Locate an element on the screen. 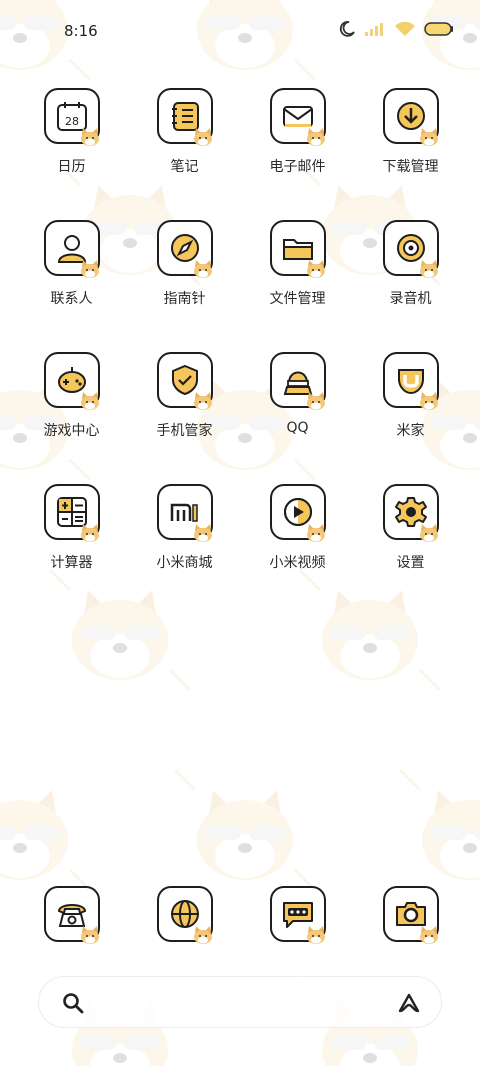 The width and height of the screenshot is (480, 1066). app-game-center: 游戏中心 is located at coordinates (71, 396).